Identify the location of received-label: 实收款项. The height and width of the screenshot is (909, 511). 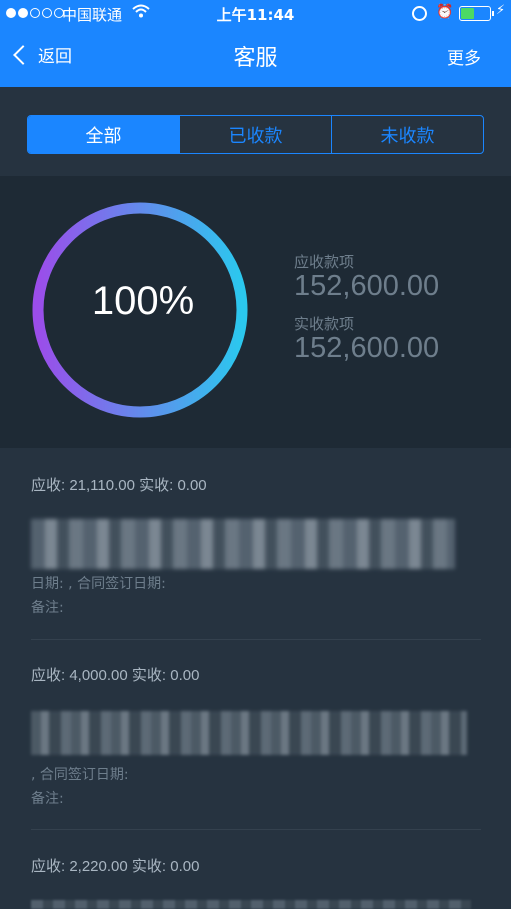
(324, 324).